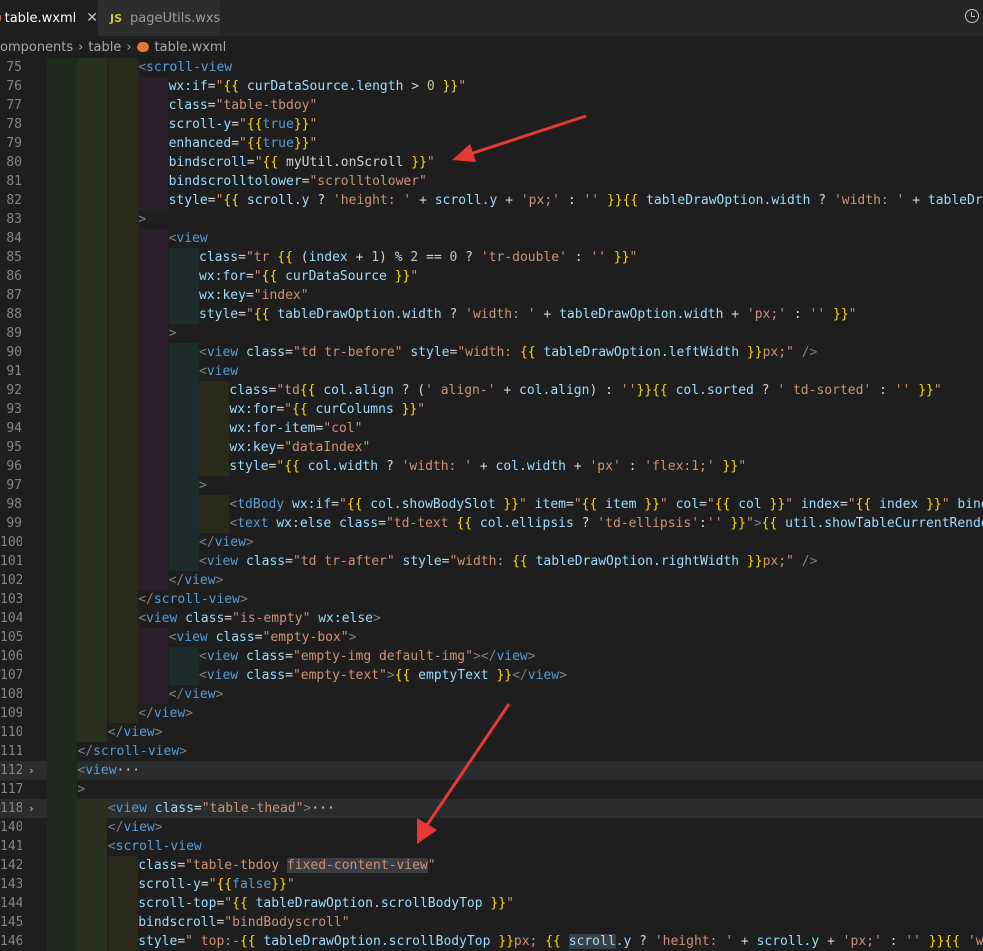  What do you see at coordinates (491, 580) in the screenshot?
I see `code-line: 102 </view>` at bounding box center [491, 580].